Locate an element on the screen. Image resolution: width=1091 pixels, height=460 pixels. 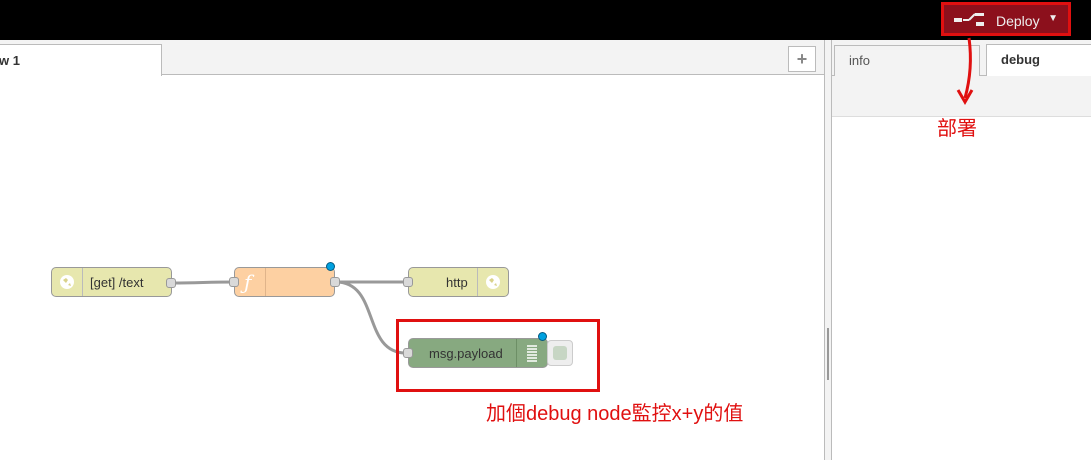
deploy-arrow is located at coordinates (965, 71).